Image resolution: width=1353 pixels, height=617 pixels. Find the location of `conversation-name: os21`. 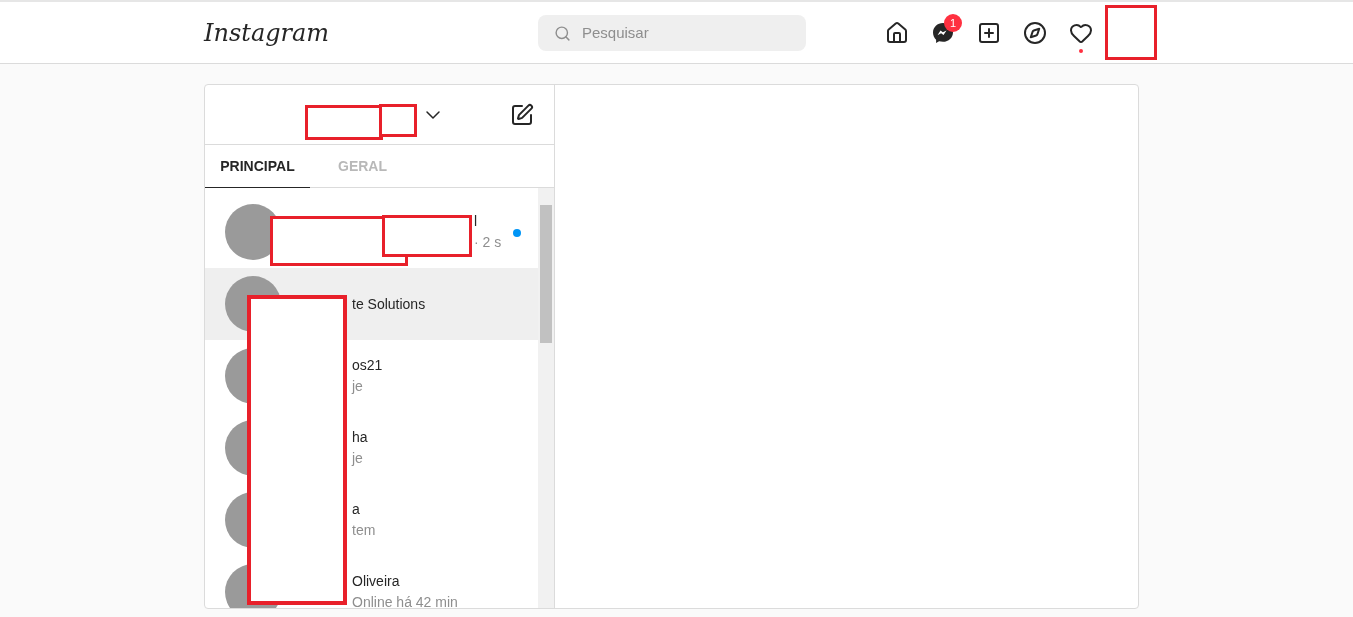

conversation-name: os21 is located at coordinates (367, 365).